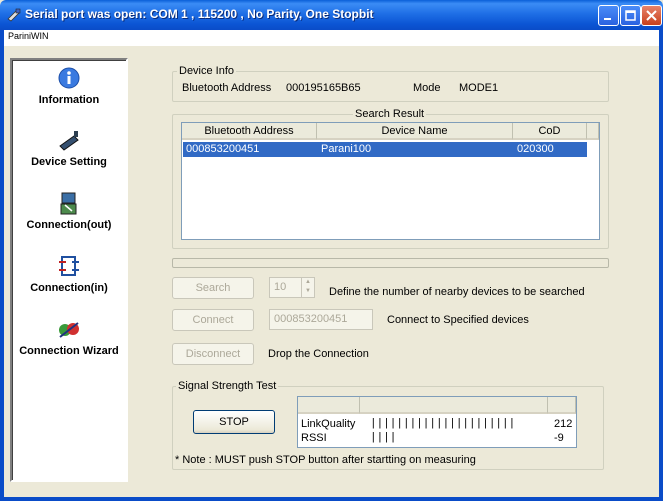 This screenshot has height=501, width=663. I want to click on column-header-name: Device Name, so click(415, 131).